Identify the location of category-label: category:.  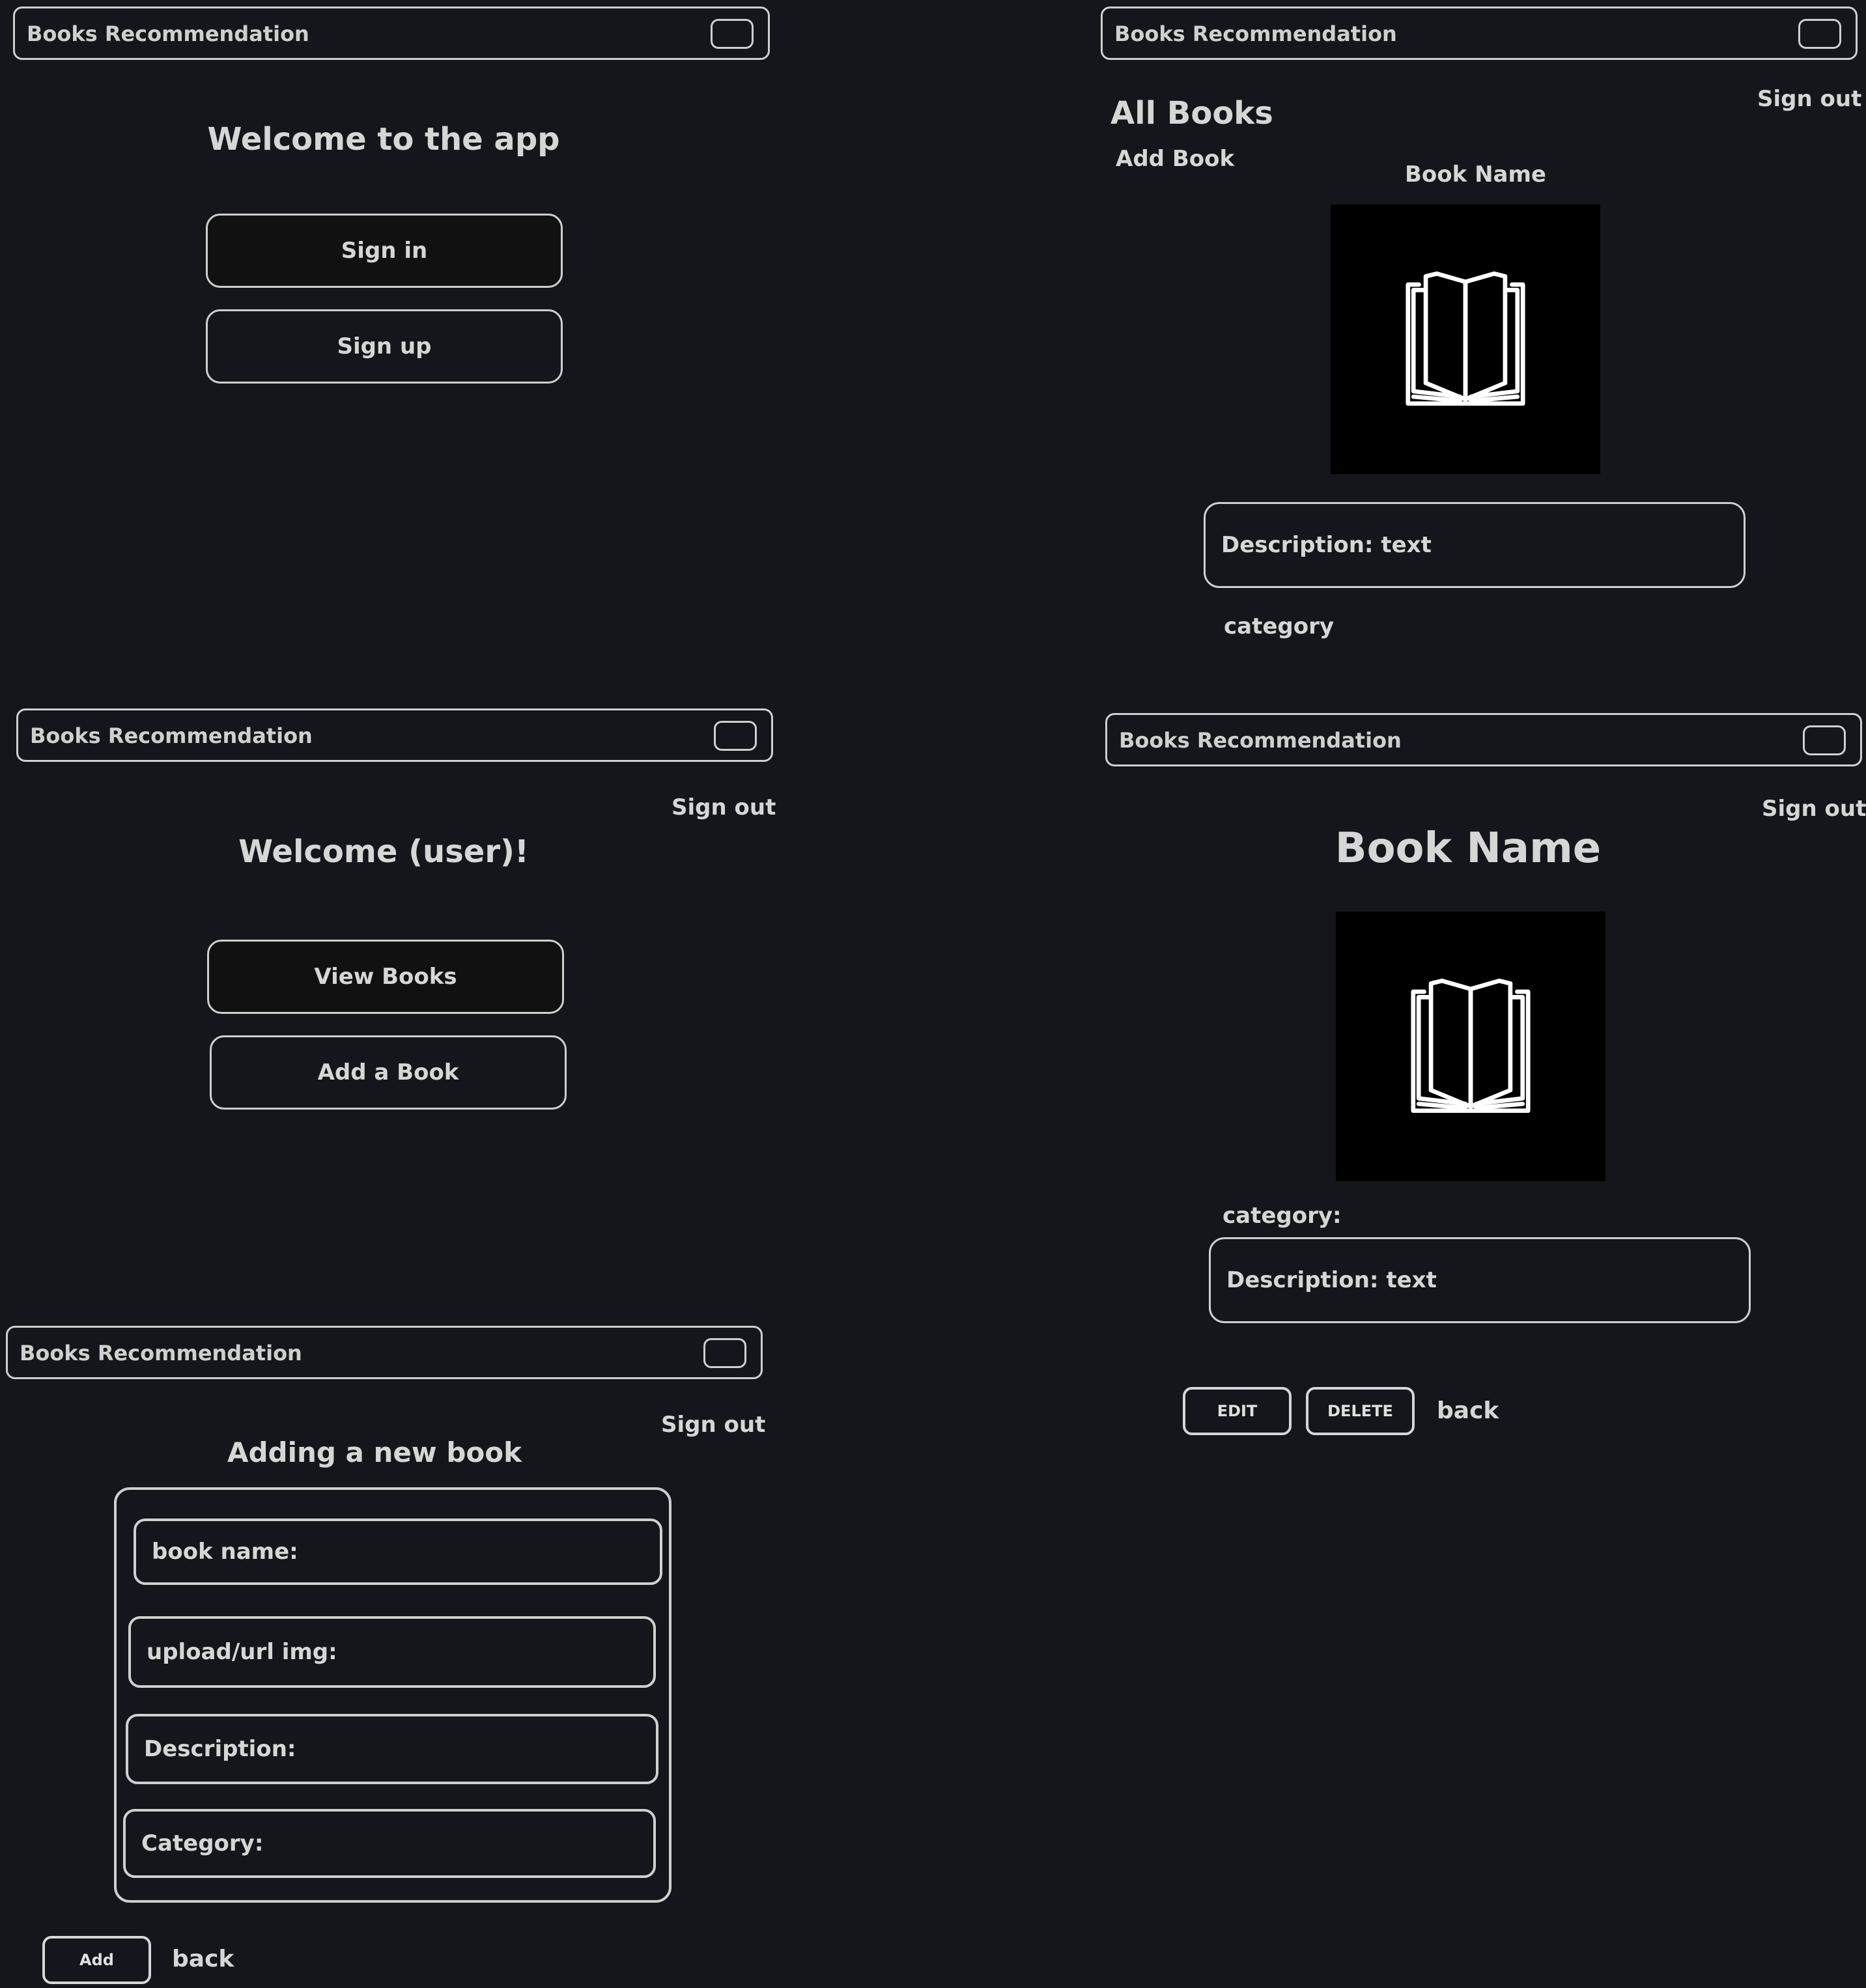
(1282, 1216).